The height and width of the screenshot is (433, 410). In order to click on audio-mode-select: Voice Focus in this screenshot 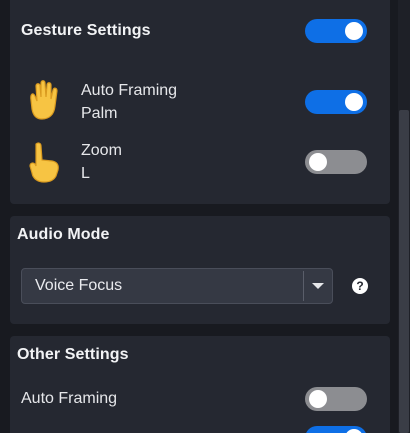, I will do `click(177, 286)`.